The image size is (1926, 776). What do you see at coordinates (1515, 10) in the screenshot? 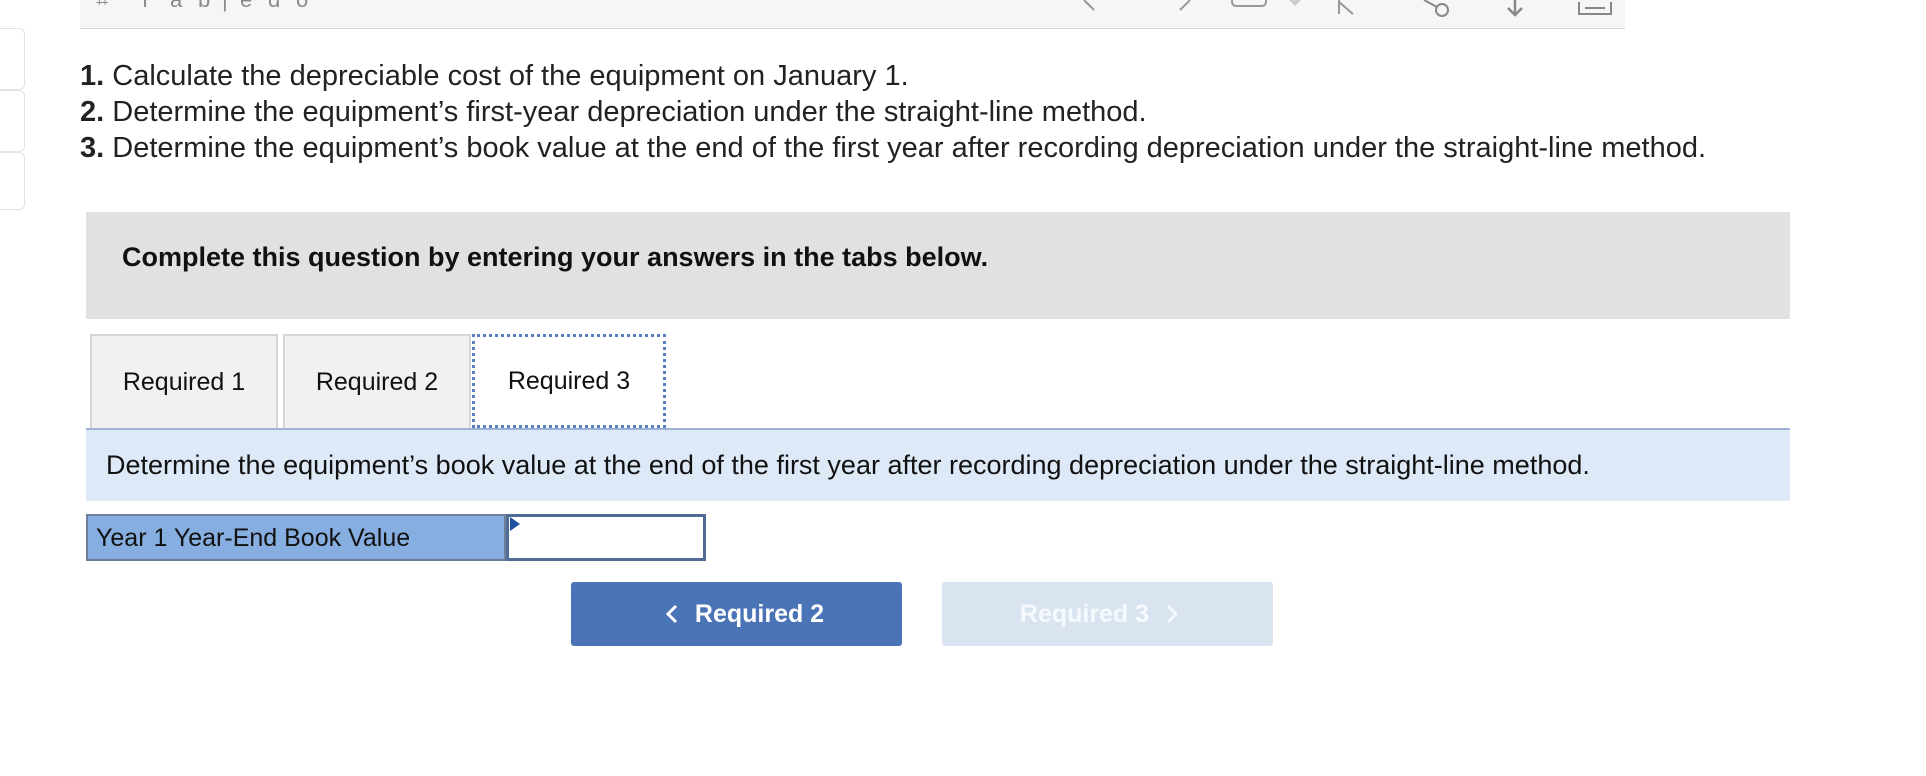
I see `download-icon` at bounding box center [1515, 10].